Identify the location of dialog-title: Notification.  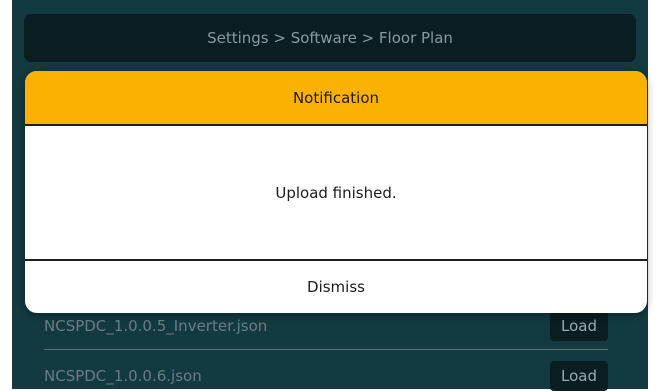
(336, 98).